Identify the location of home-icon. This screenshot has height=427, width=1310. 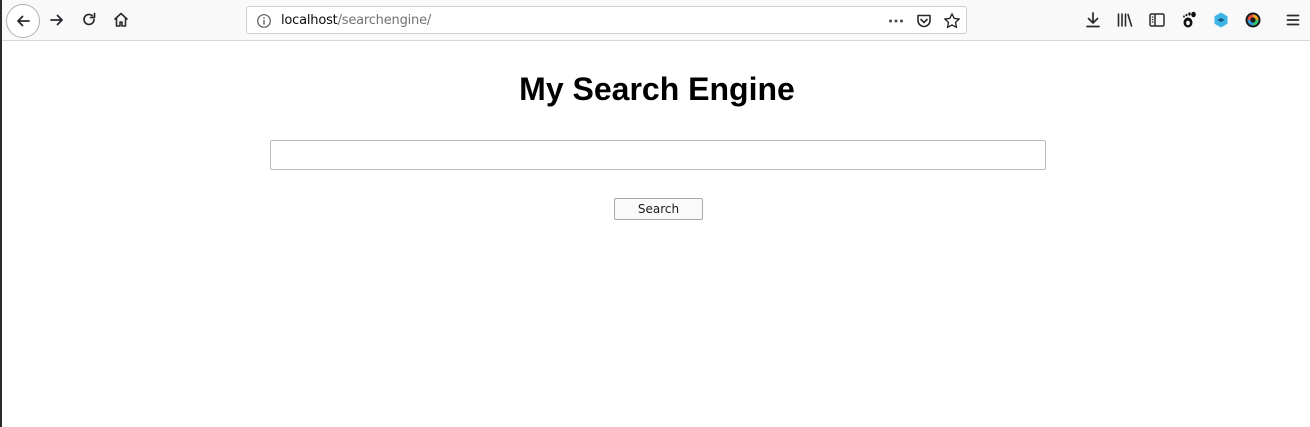
(121, 19).